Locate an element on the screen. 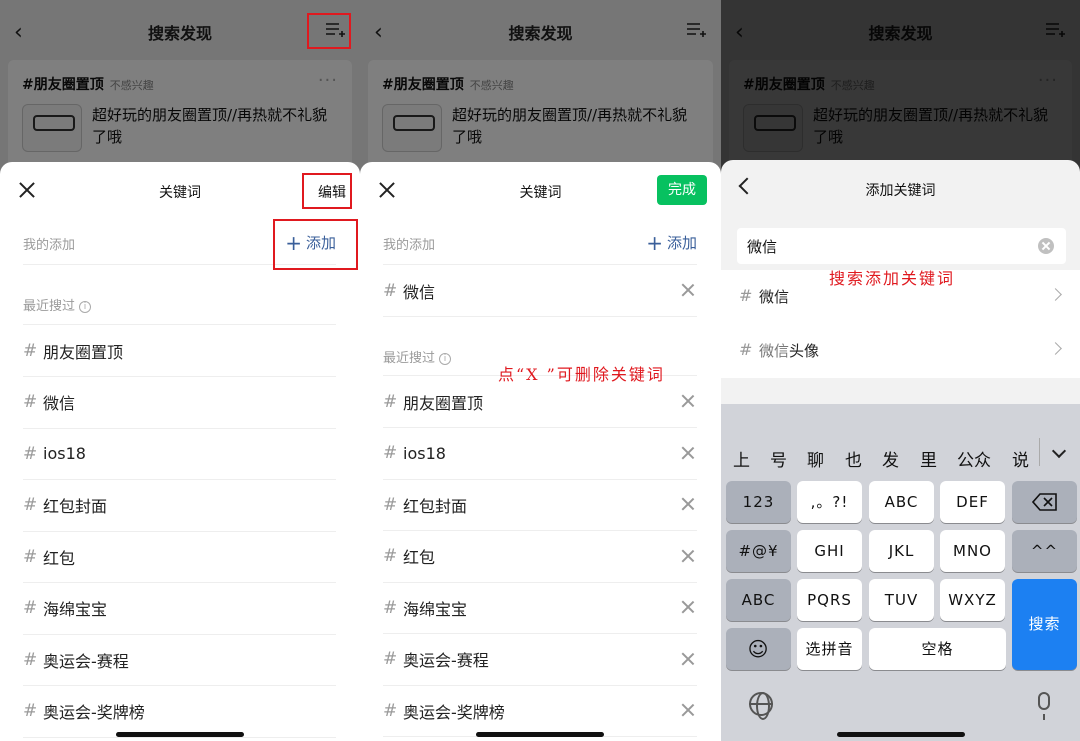 This screenshot has width=1080, height=741. add-keyword-button: + 添加 is located at coordinates (671, 243).